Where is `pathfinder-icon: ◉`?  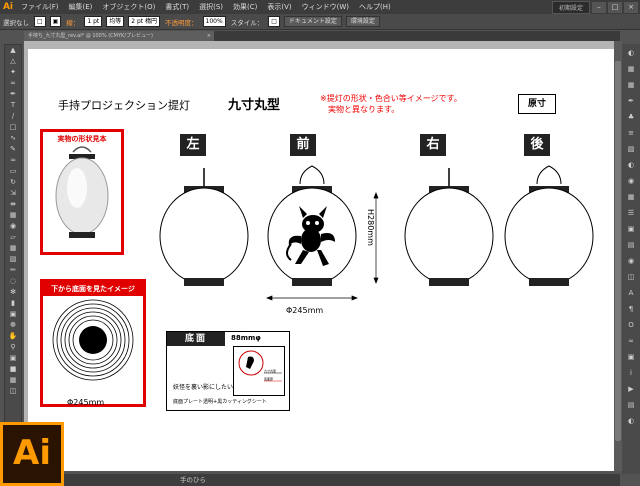
pathfinder-icon: ◉ is located at coordinates (631, 261).